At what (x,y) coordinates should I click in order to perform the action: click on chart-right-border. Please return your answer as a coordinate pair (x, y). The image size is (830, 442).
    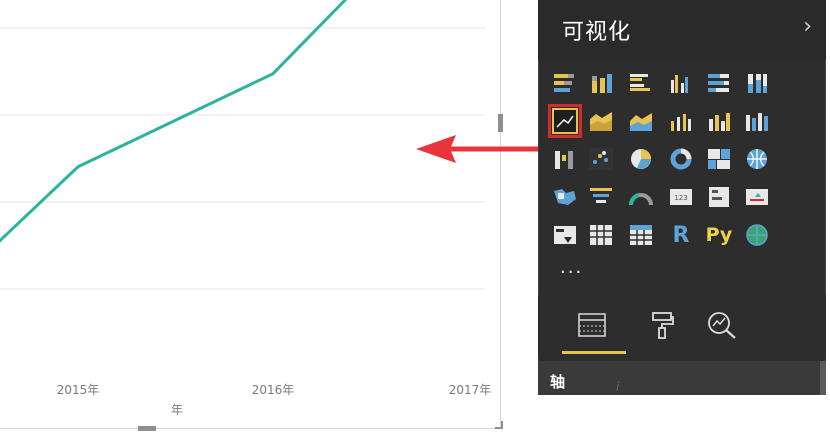
    Looking at the image, I should click on (500, 214).